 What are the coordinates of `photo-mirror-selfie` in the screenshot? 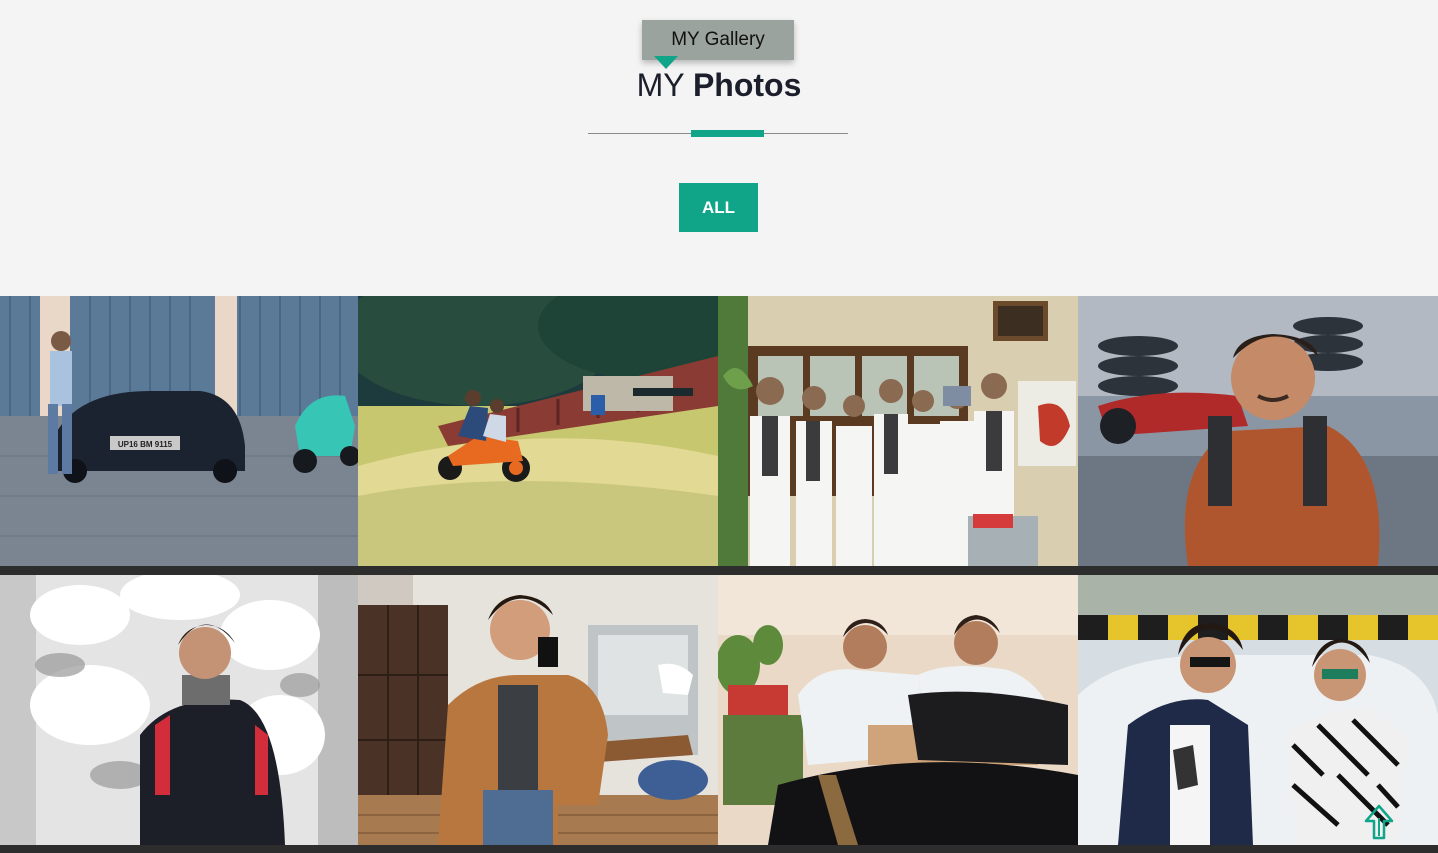 It's located at (538, 710).